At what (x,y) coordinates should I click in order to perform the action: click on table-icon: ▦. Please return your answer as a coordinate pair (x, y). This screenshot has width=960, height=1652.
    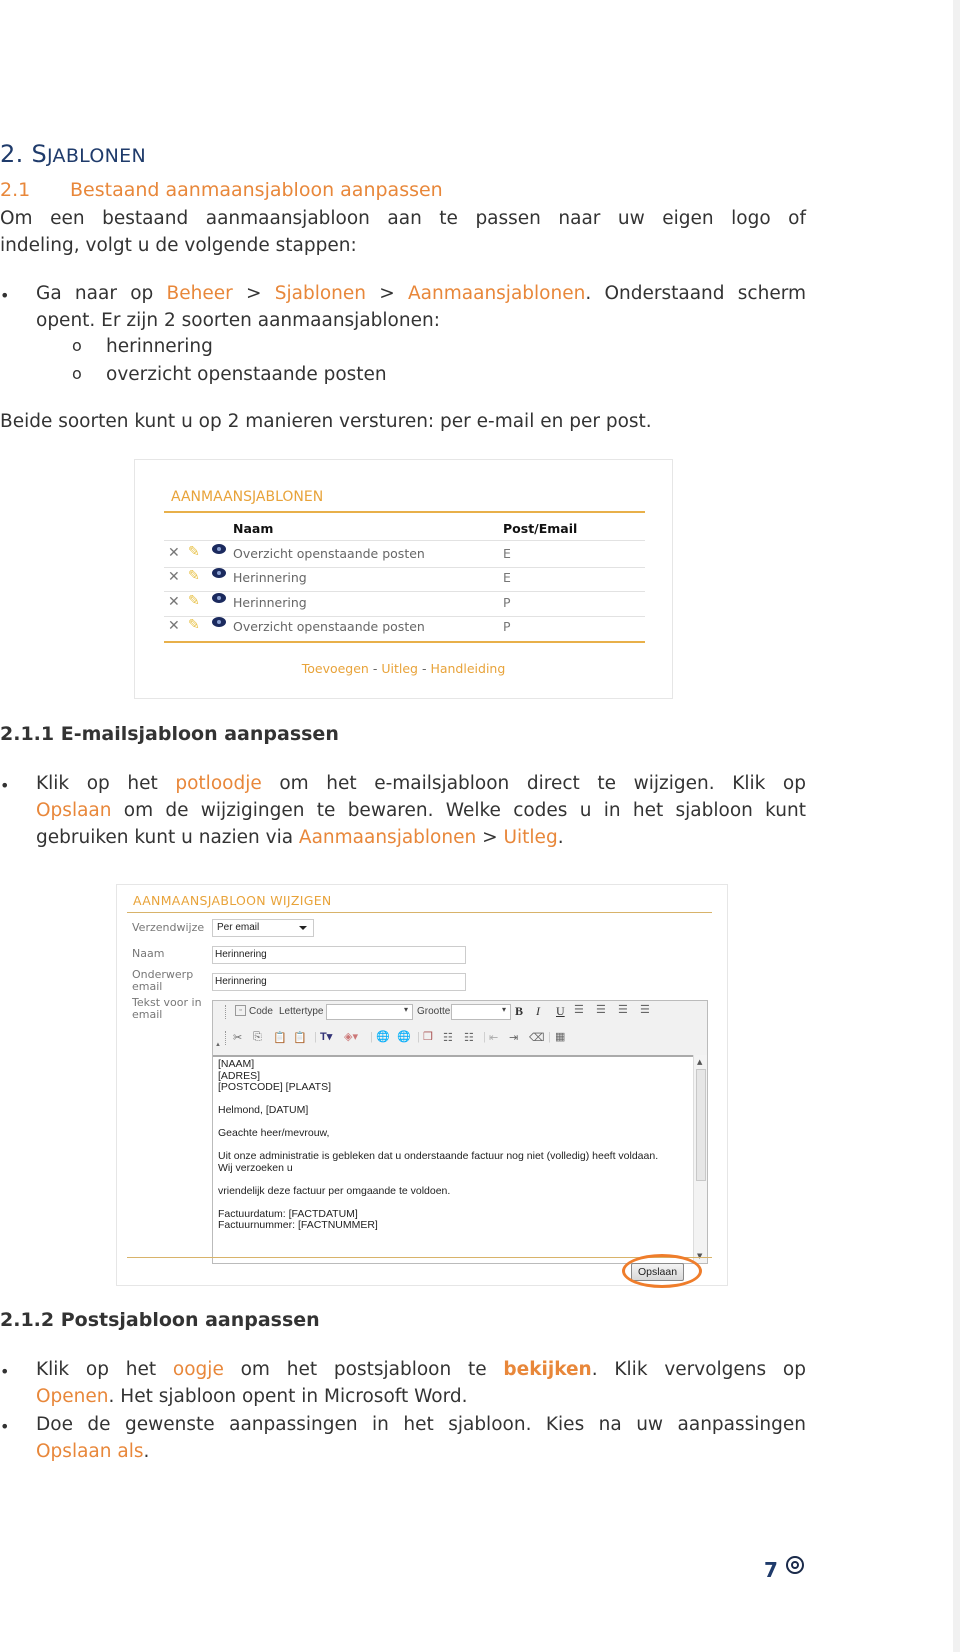
    Looking at the image, I should click on (560, 1036).